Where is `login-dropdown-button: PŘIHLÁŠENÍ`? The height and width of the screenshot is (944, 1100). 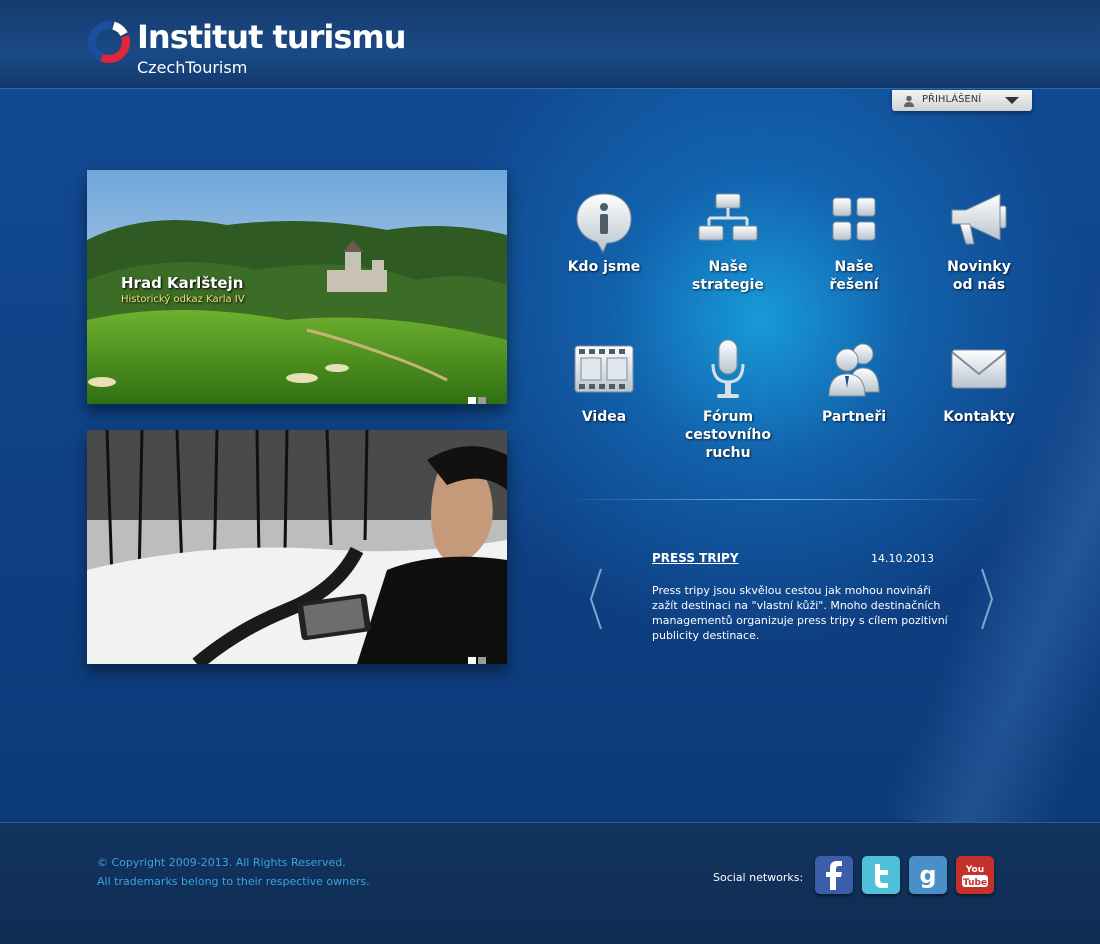 login-dropdown-button: PŘIHLÁŠENÍ is located at coordinates (962, 100).